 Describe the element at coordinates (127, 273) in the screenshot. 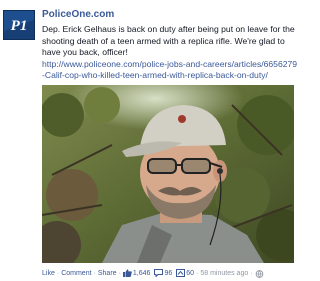

I see `like-thumb-icon` at that location.